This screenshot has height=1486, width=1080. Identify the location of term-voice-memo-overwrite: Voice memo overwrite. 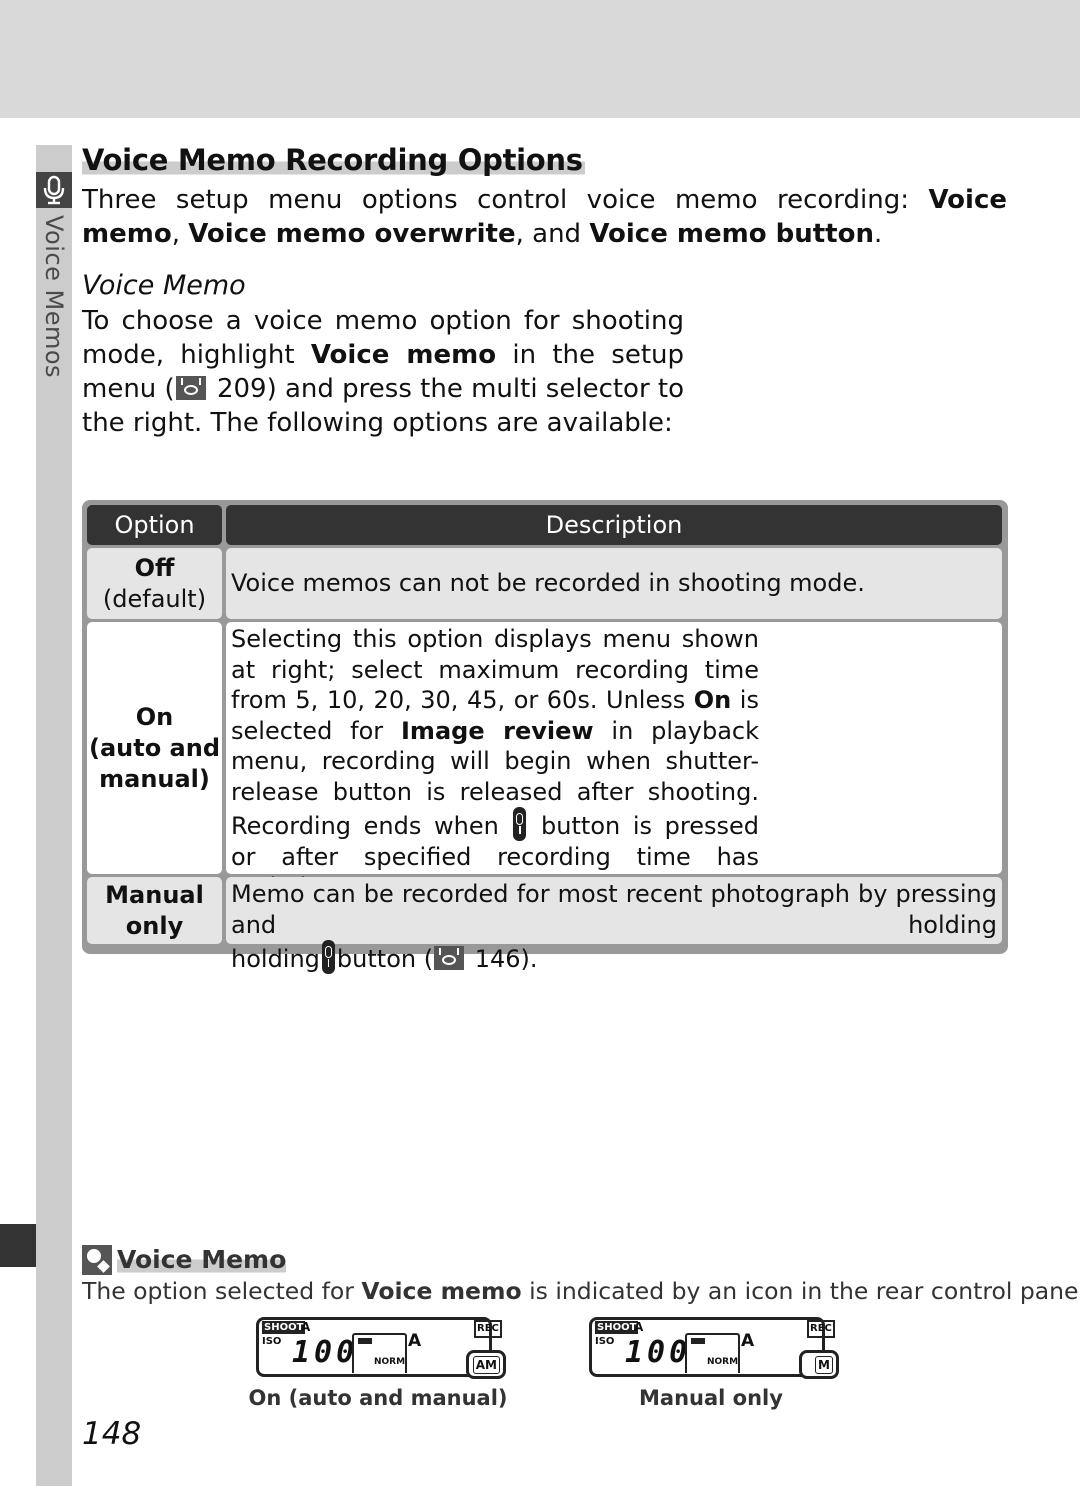
(352, 234).